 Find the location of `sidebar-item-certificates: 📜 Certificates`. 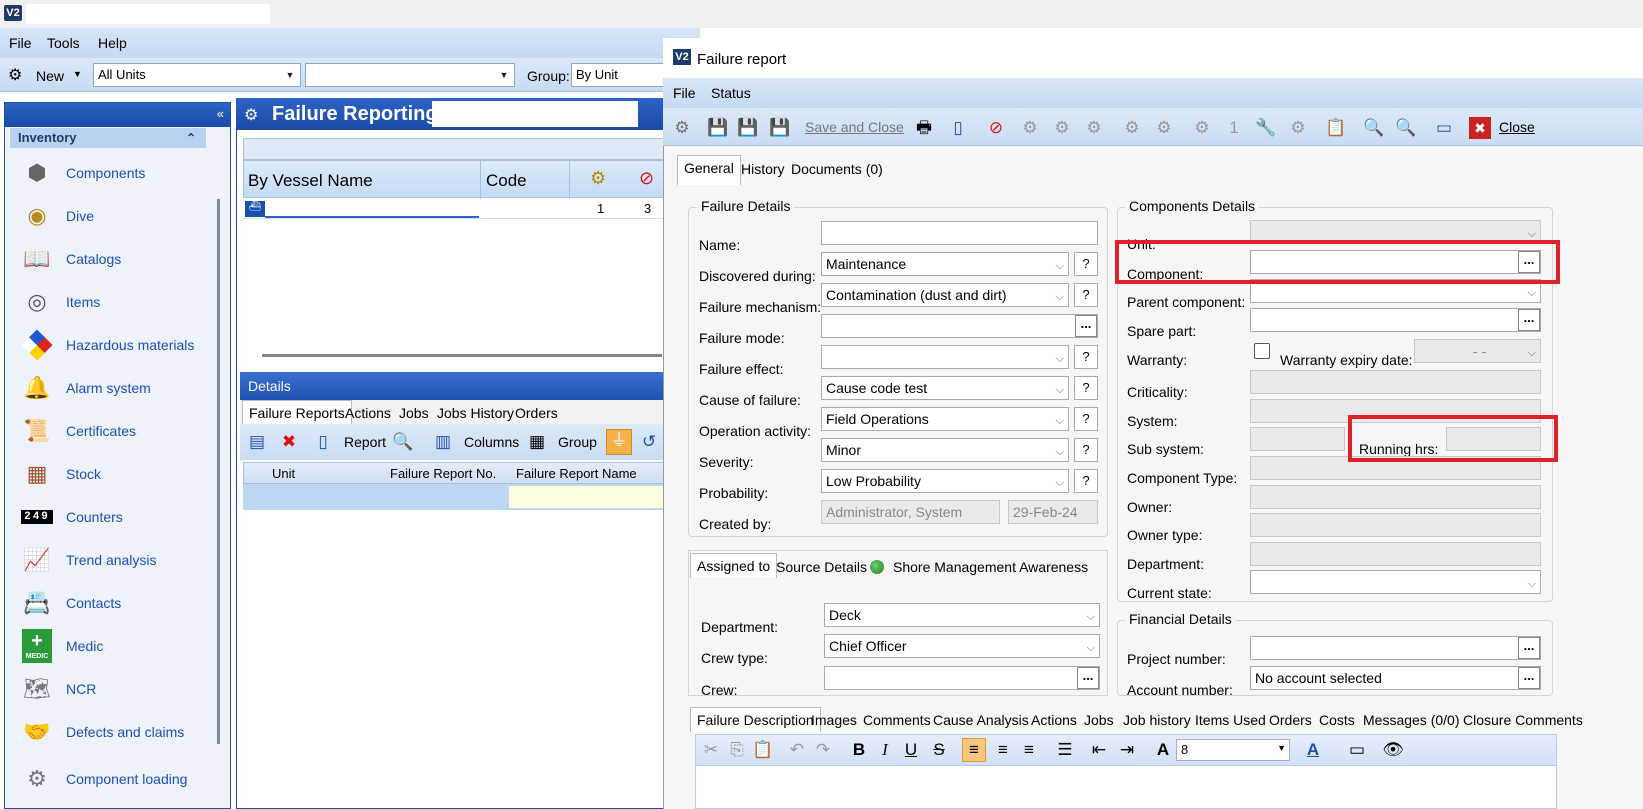

sidebar-item-certificates: 📜 Certificates is located at coordinates (118, 431).